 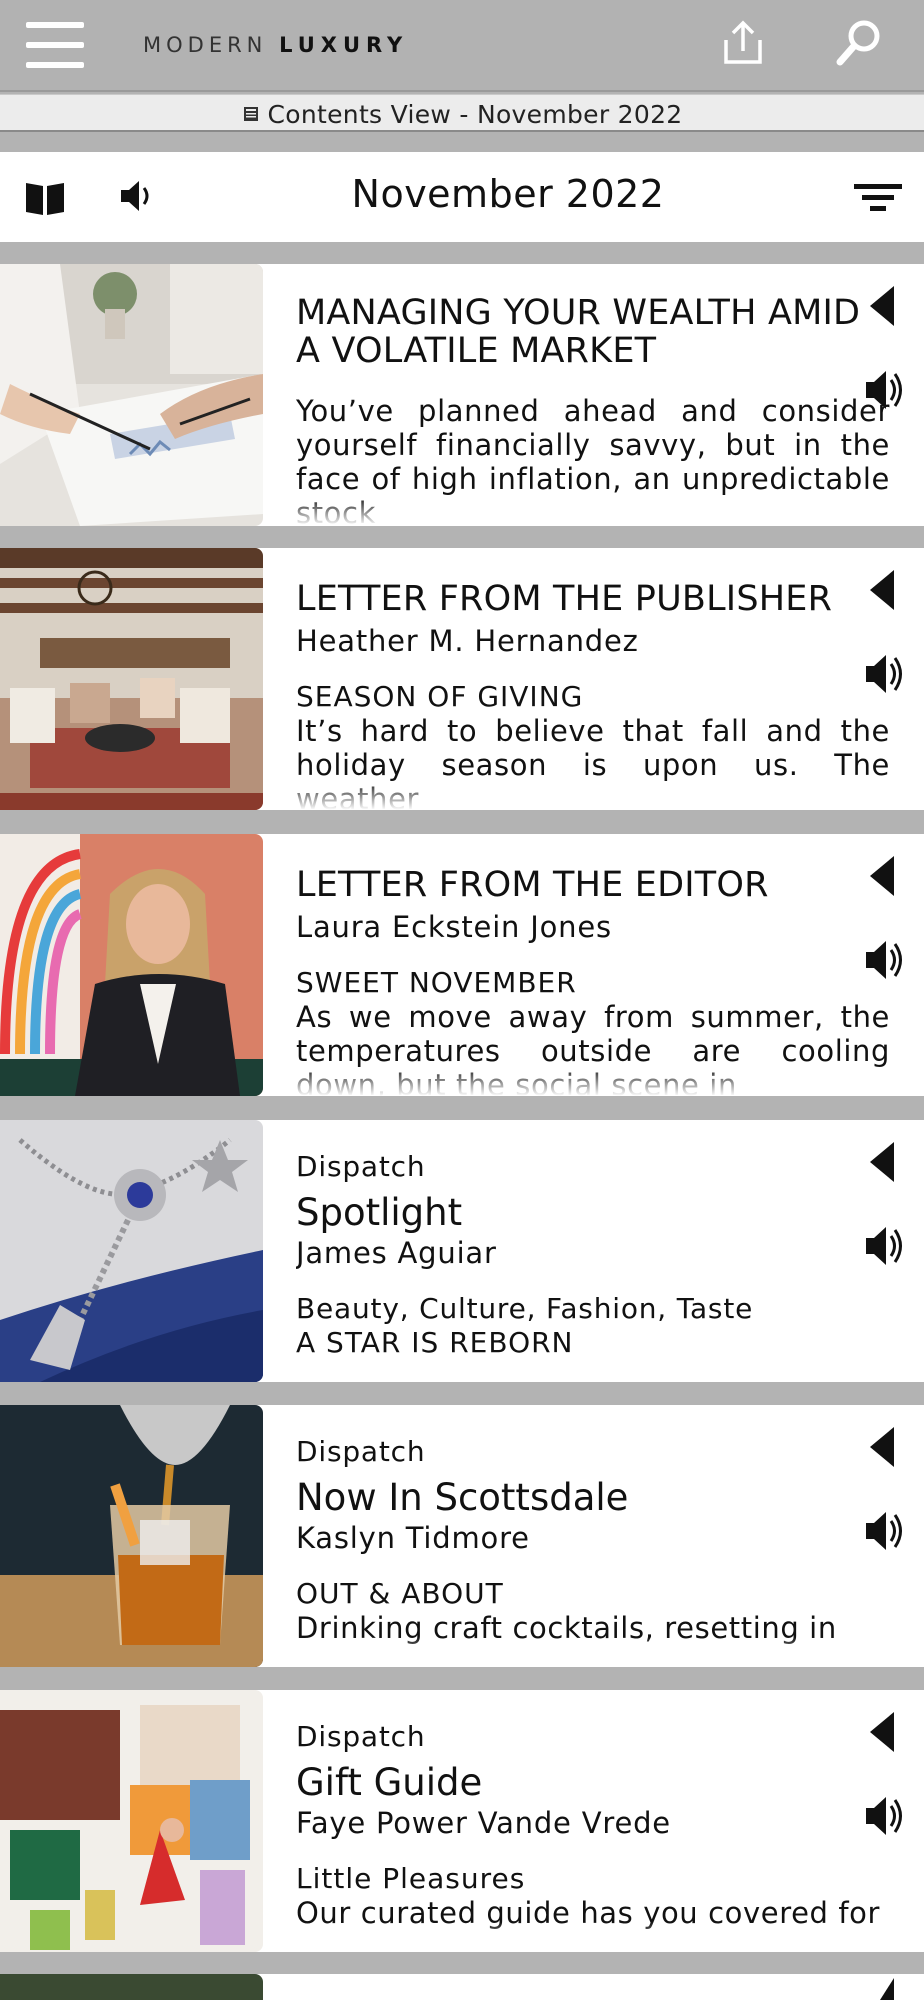 What do you see at coordinates (205, 45) in the screenshot?
I see `logo-word-modern: MODERN` at bounding box center [205, 45].